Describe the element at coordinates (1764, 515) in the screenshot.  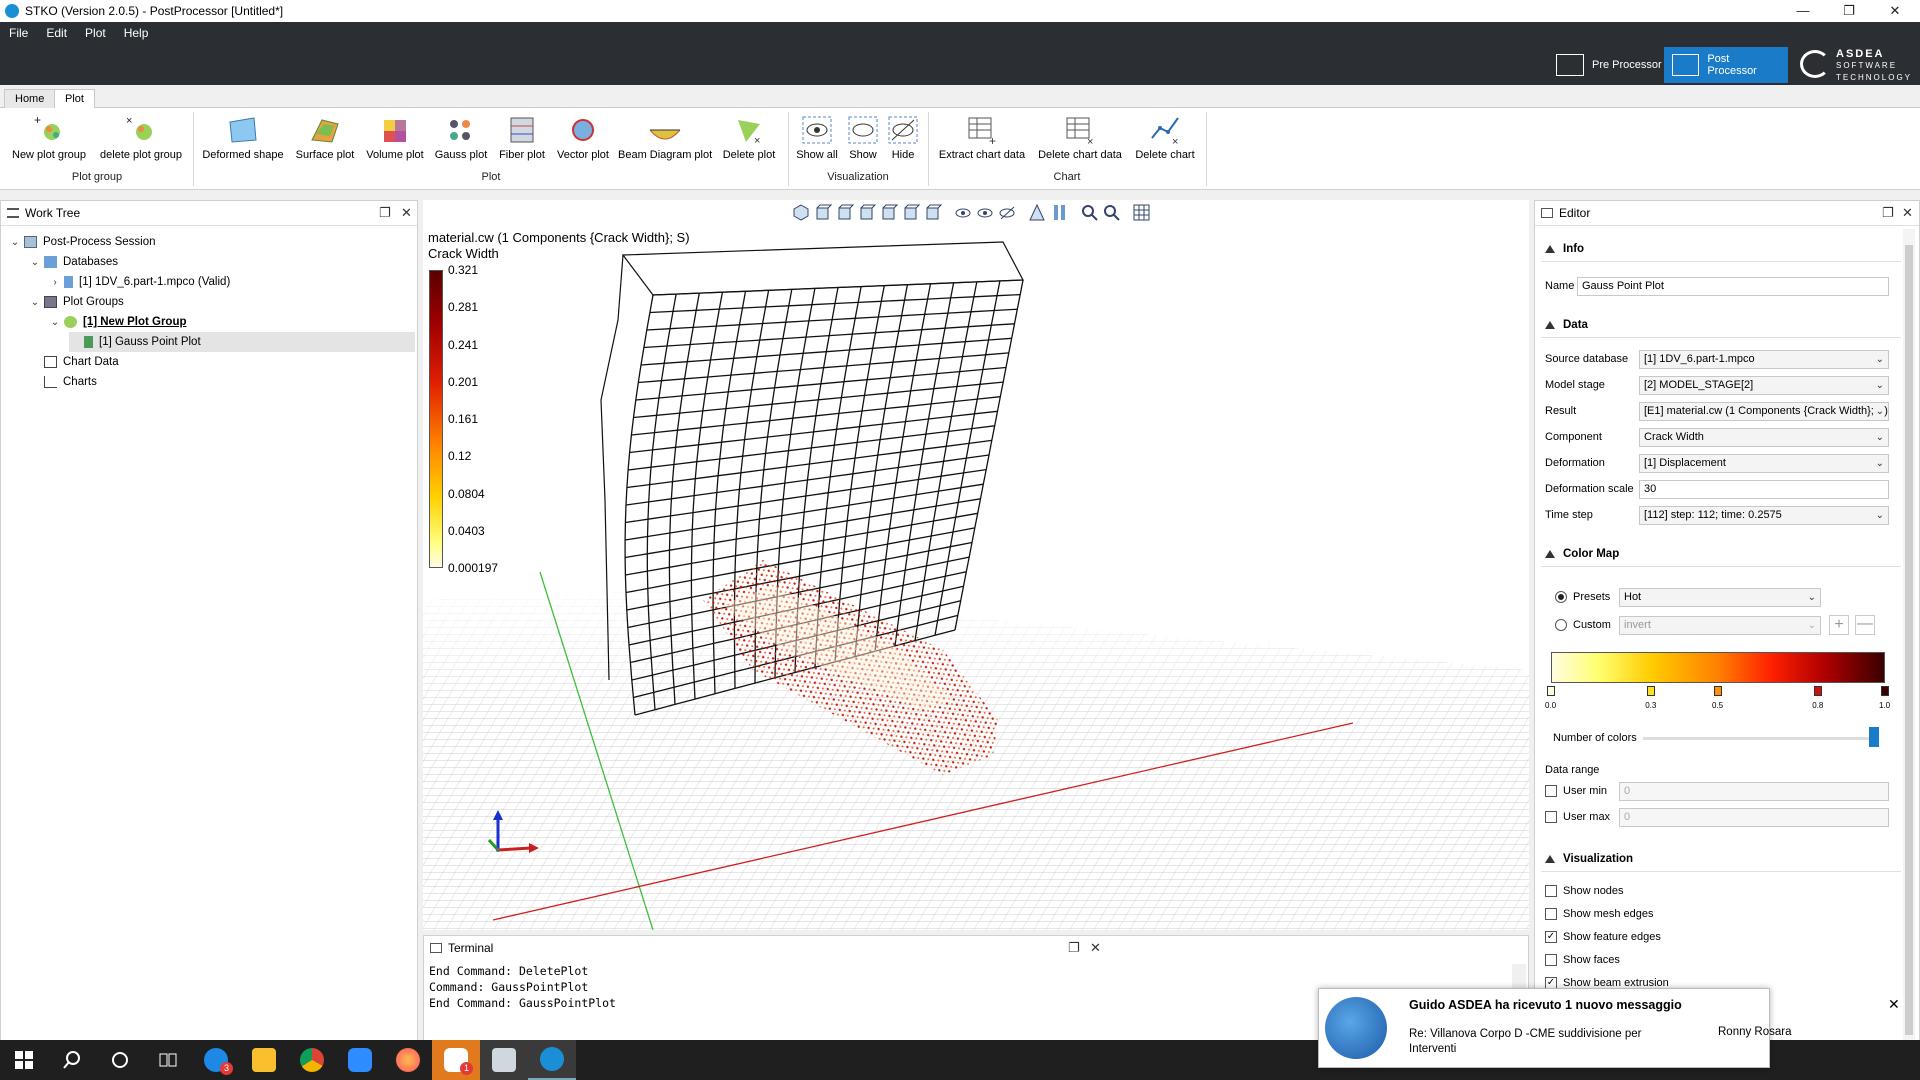
I see `time-step-select: [112] step: 112; time: 0.2575 ⌄` at that location.